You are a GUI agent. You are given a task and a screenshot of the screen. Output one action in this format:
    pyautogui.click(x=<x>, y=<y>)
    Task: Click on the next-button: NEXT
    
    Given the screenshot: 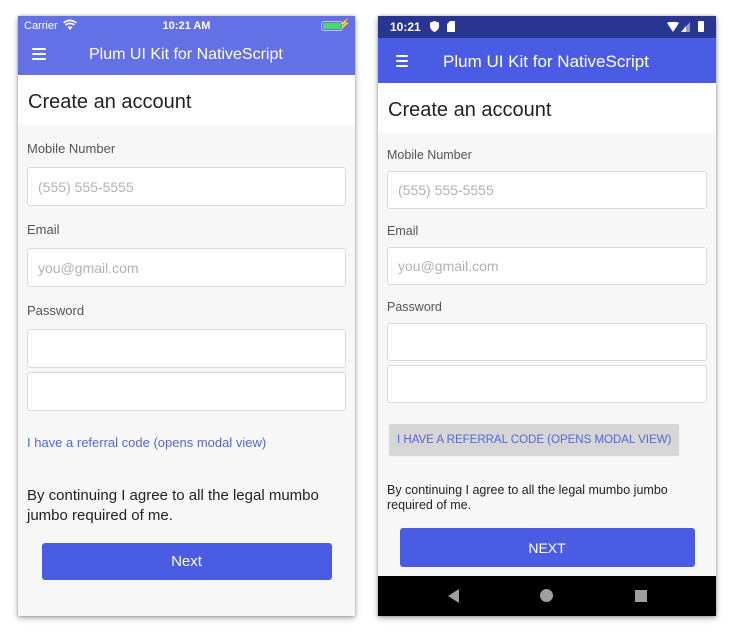 What is the action you would take?
    pyautogui.click(x=547, y=547)
    